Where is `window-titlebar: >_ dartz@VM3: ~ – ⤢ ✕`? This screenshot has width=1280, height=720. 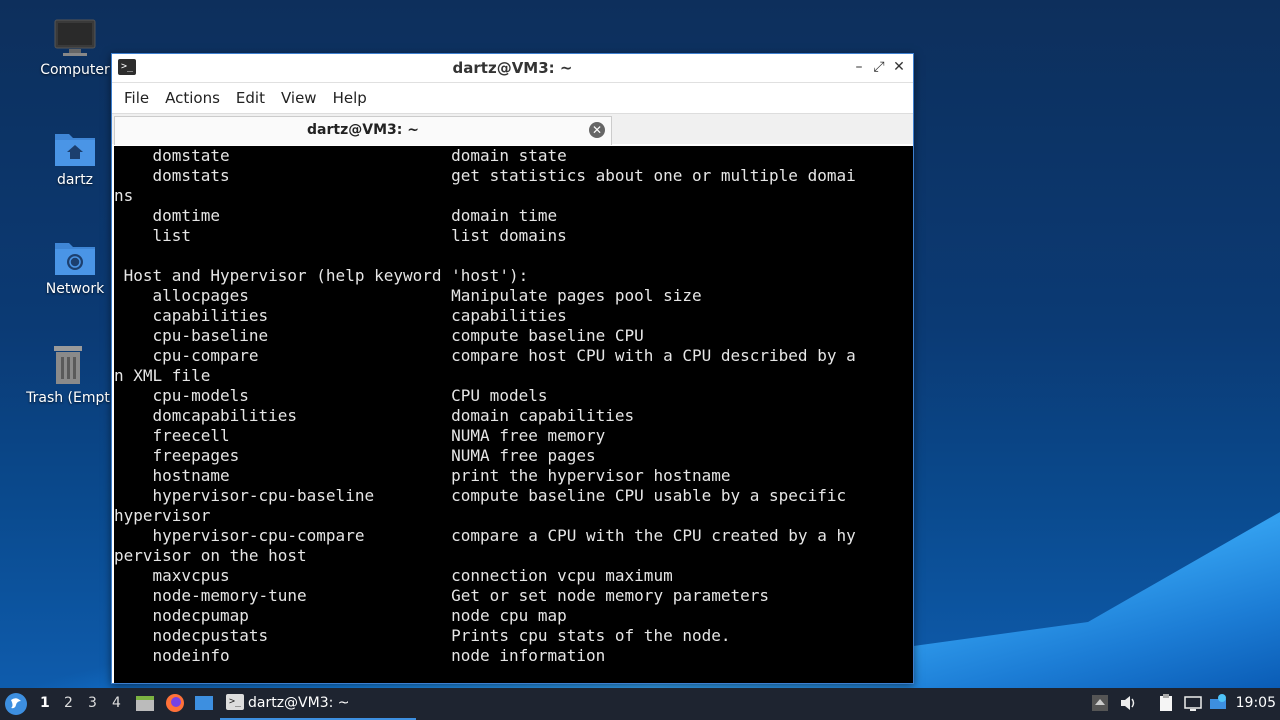
window-titlebar: >_ dartz@VM3: ~ – ⤢ ✕ is located at coordinates (512, 68).